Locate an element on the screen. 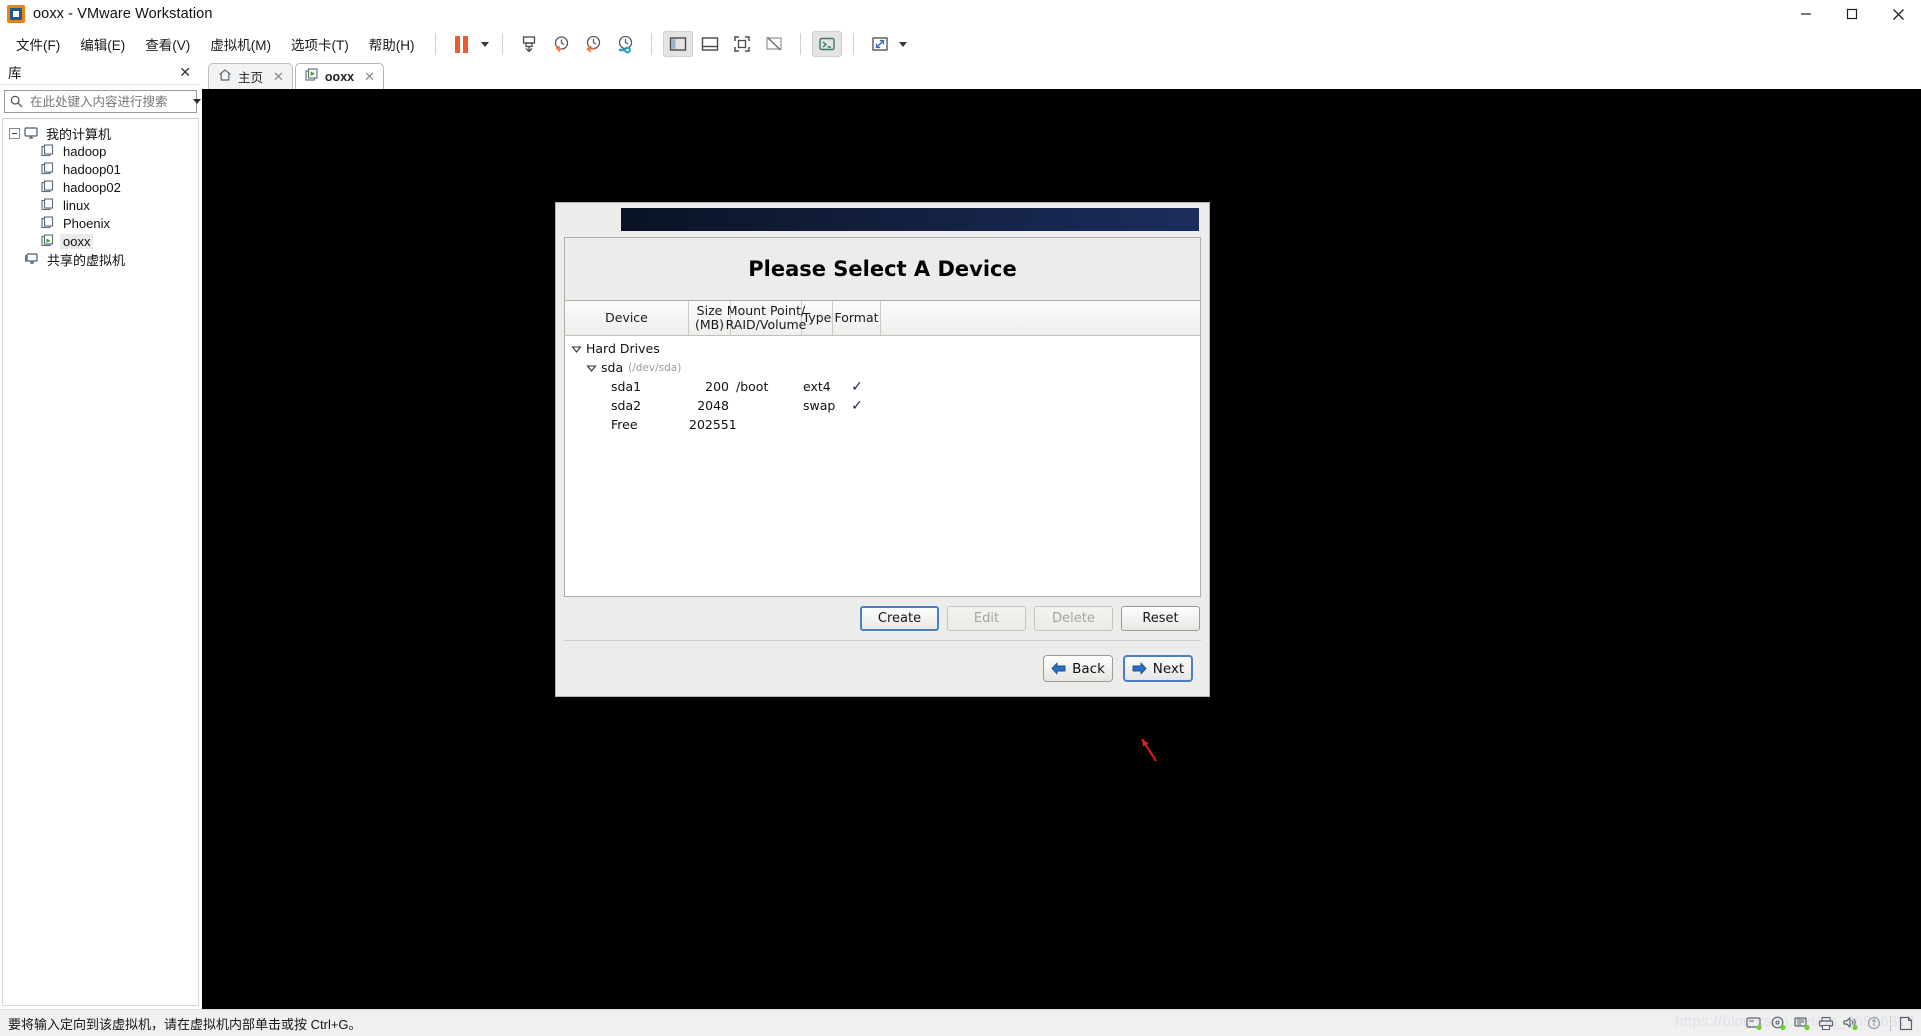  stretch-dropdown is located at coordinates (903, 44).